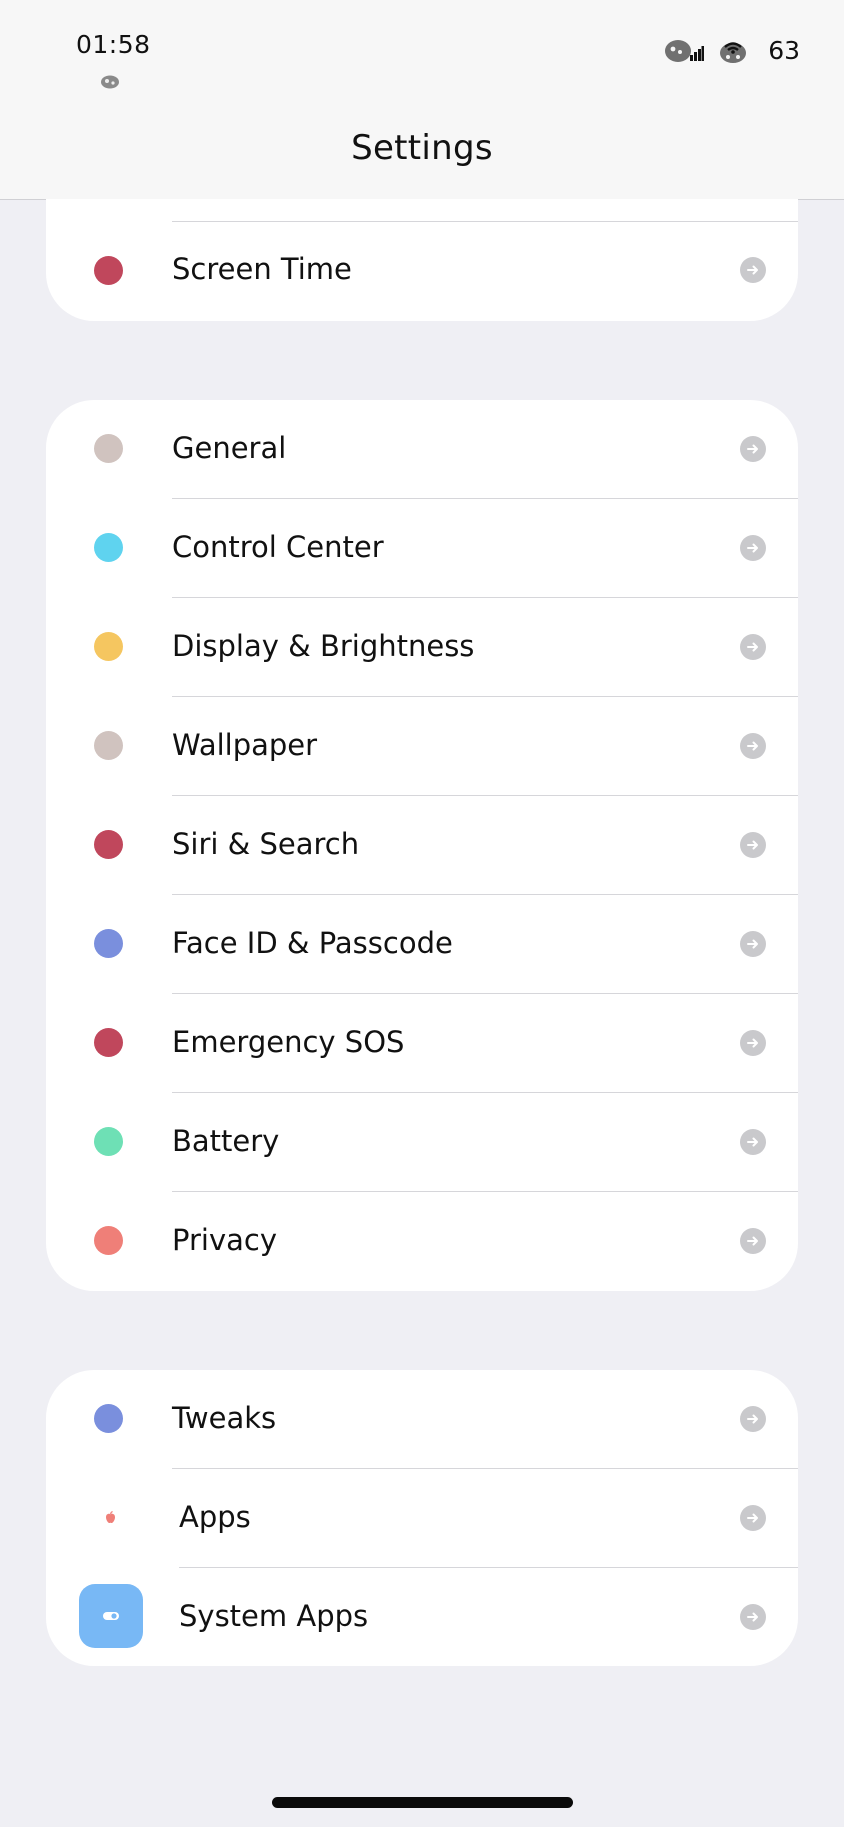 The width and height of the screenshot is (844, 1827). I want to click on settings-row-battery: Battery, so click(422, 1142).